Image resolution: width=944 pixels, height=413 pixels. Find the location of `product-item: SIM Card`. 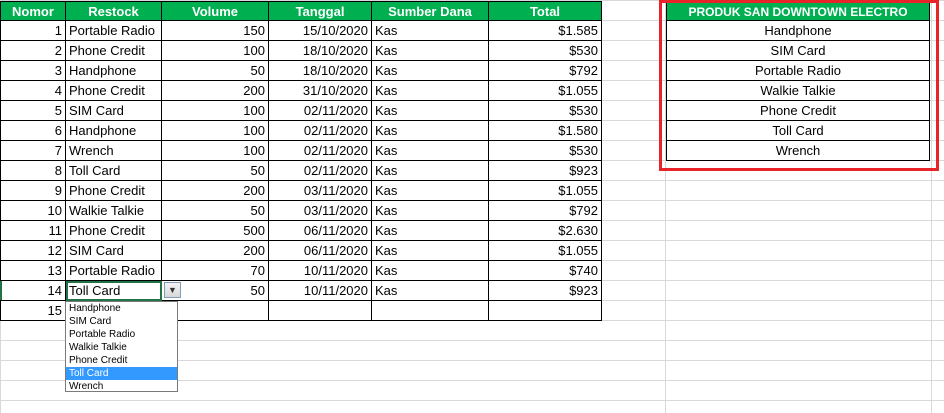

product-item: SIM Card is located at coordinates (798, 51).